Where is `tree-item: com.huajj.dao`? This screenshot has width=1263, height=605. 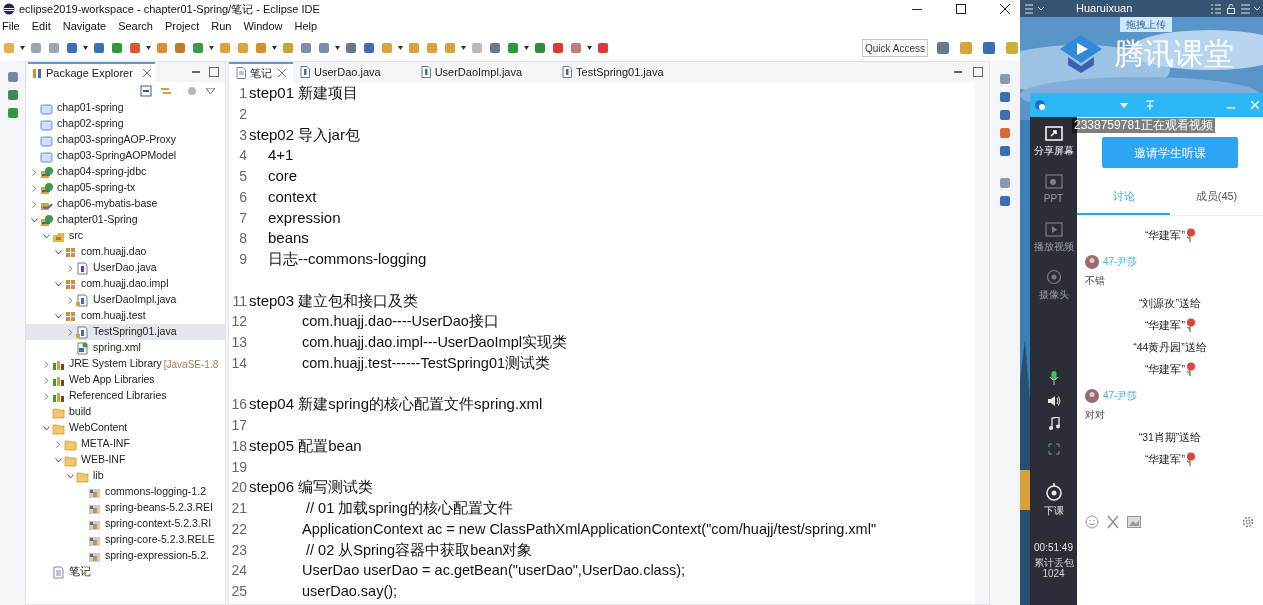 tree-item: com.huajj.dao is located at coordinates (125, 252).